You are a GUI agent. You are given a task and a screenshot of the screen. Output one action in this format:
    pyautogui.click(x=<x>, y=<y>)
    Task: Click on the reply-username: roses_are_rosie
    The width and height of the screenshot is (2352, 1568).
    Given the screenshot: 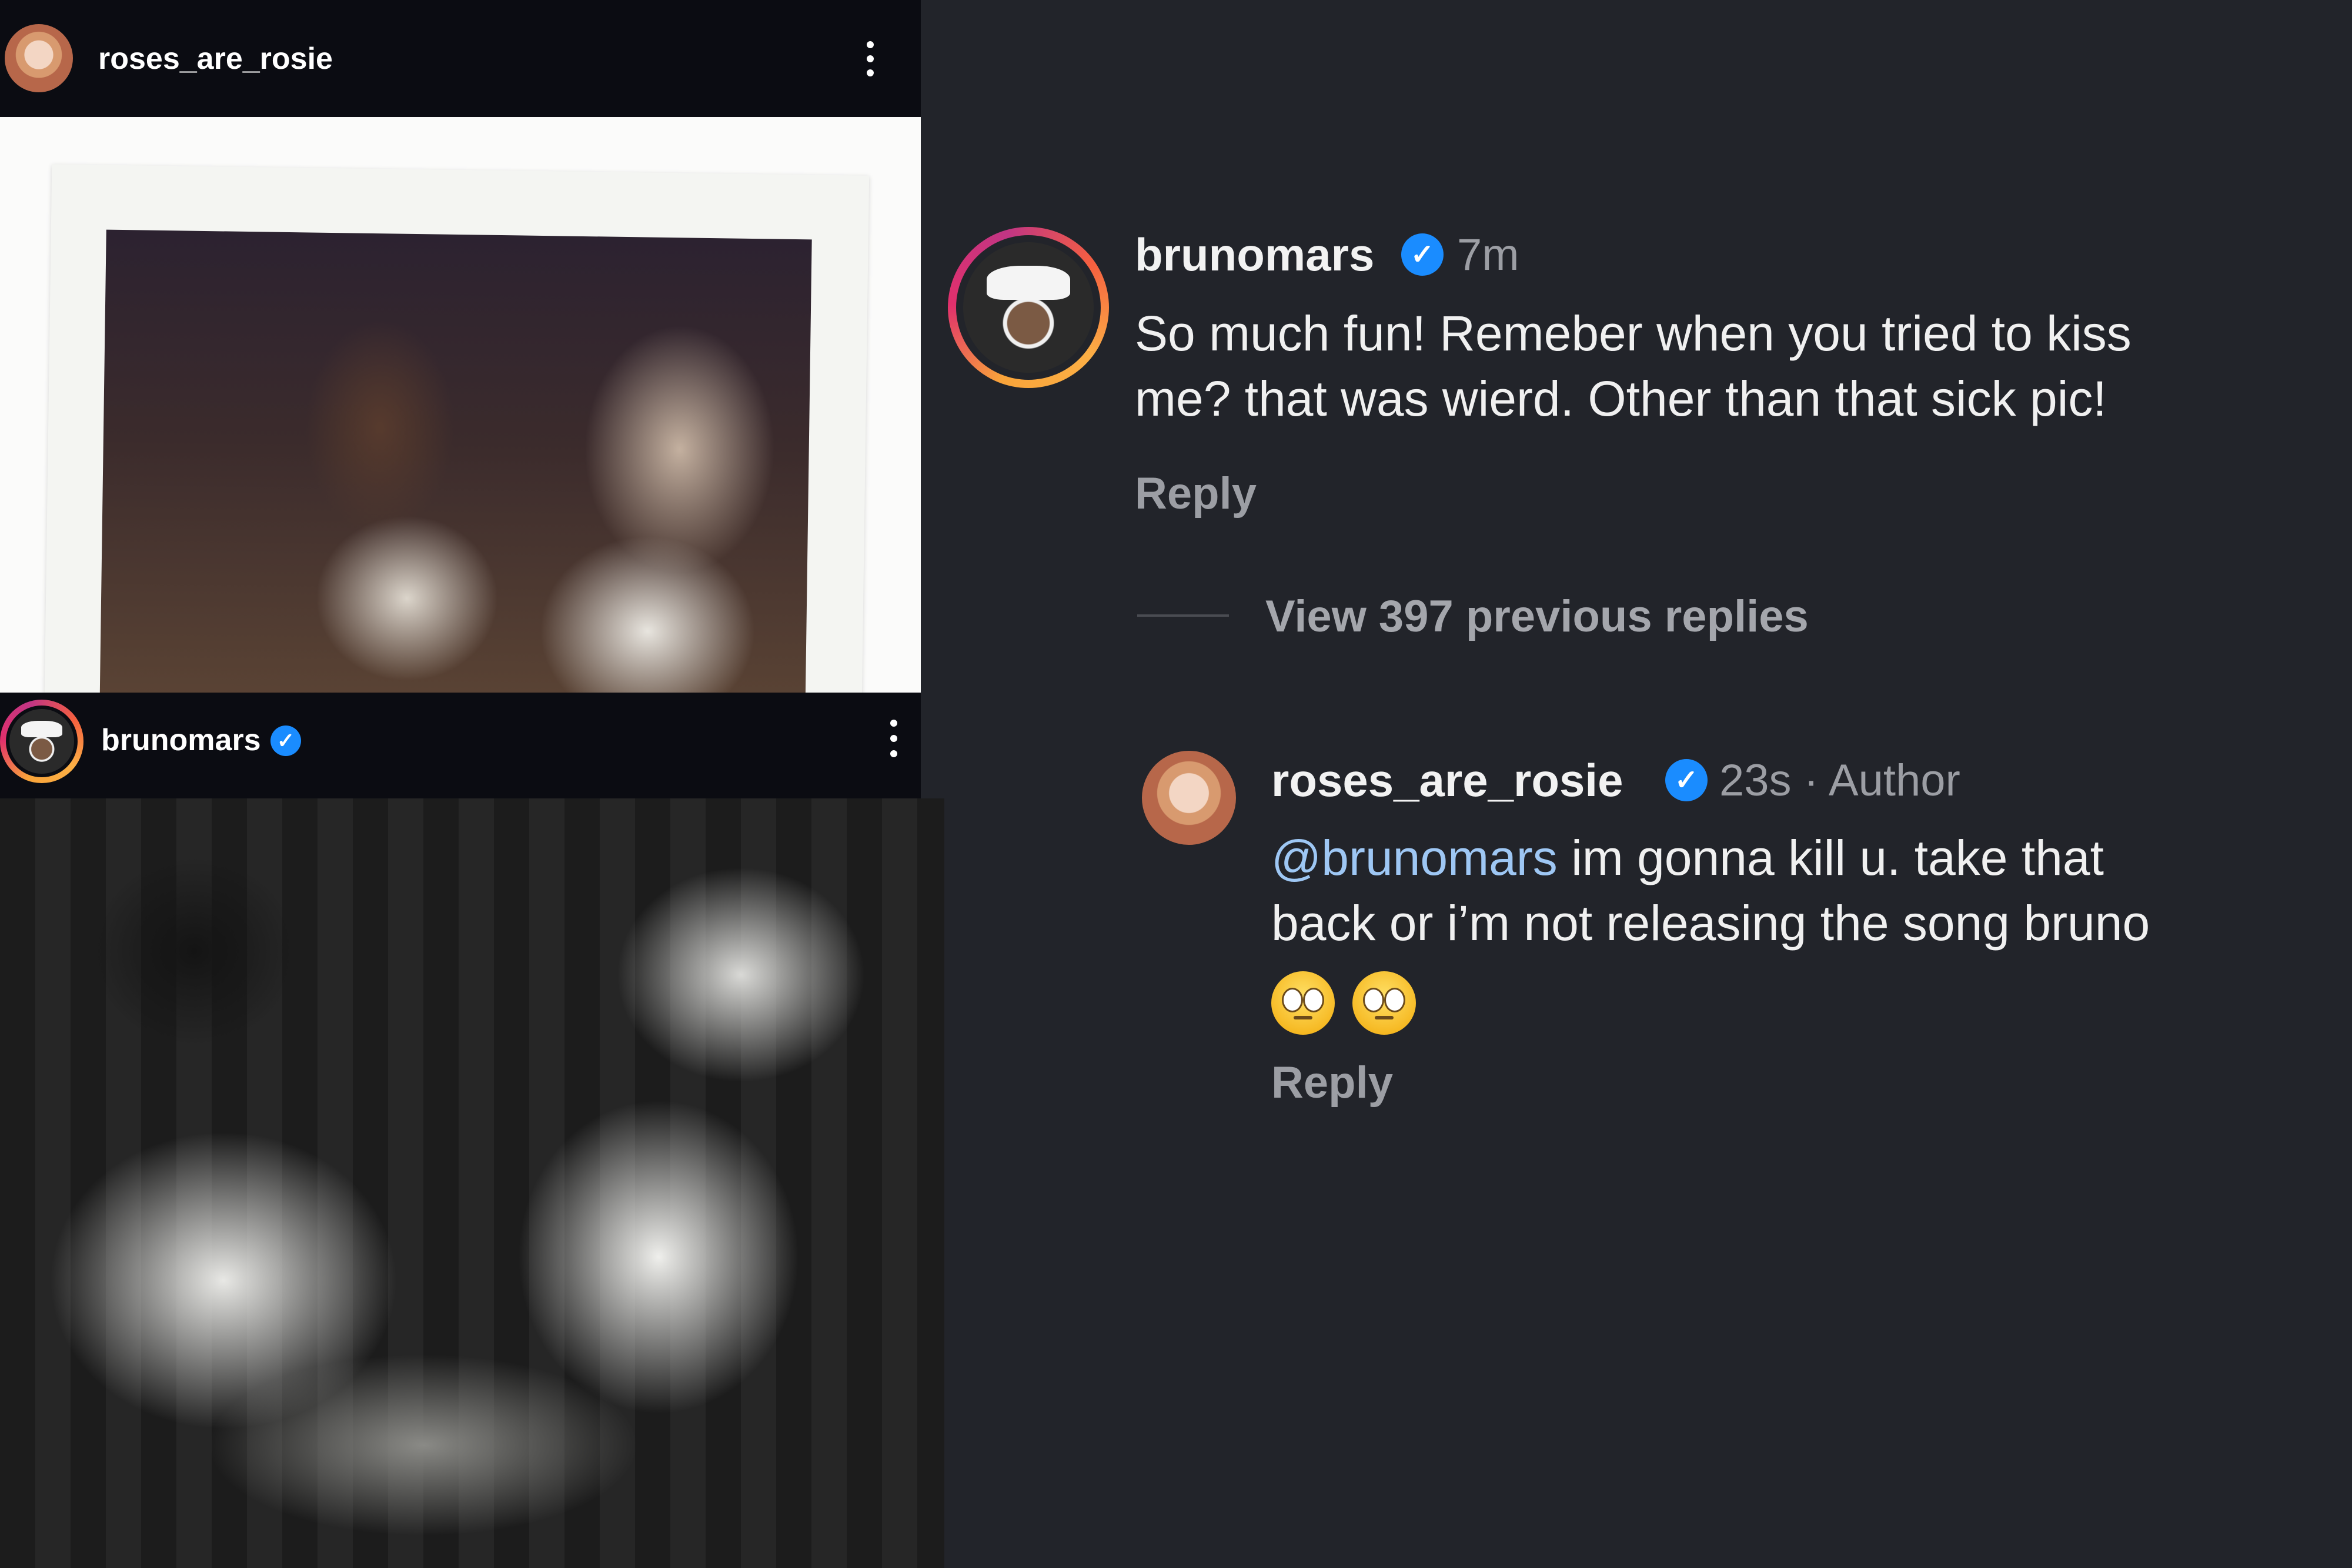 What is the action you would take?
    pyautogui.click(x=1447, y=780)
    